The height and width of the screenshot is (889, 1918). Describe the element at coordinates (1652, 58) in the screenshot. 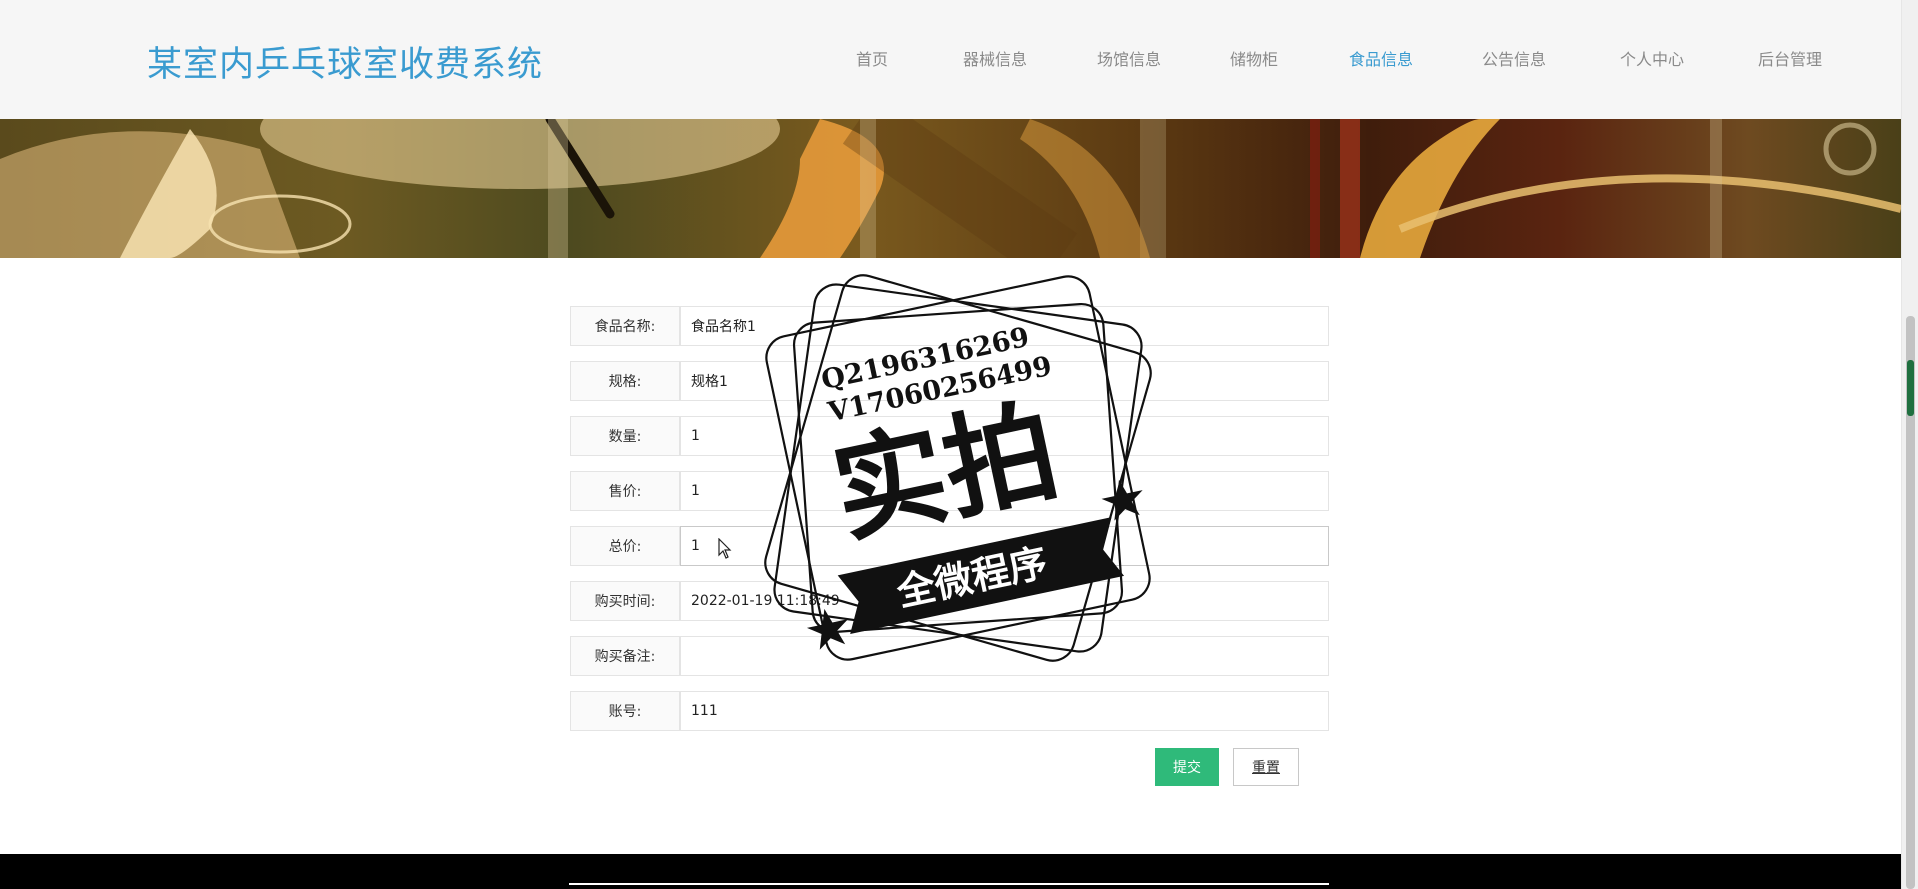

I see `nav-personal-center: 个人中心` at that location.